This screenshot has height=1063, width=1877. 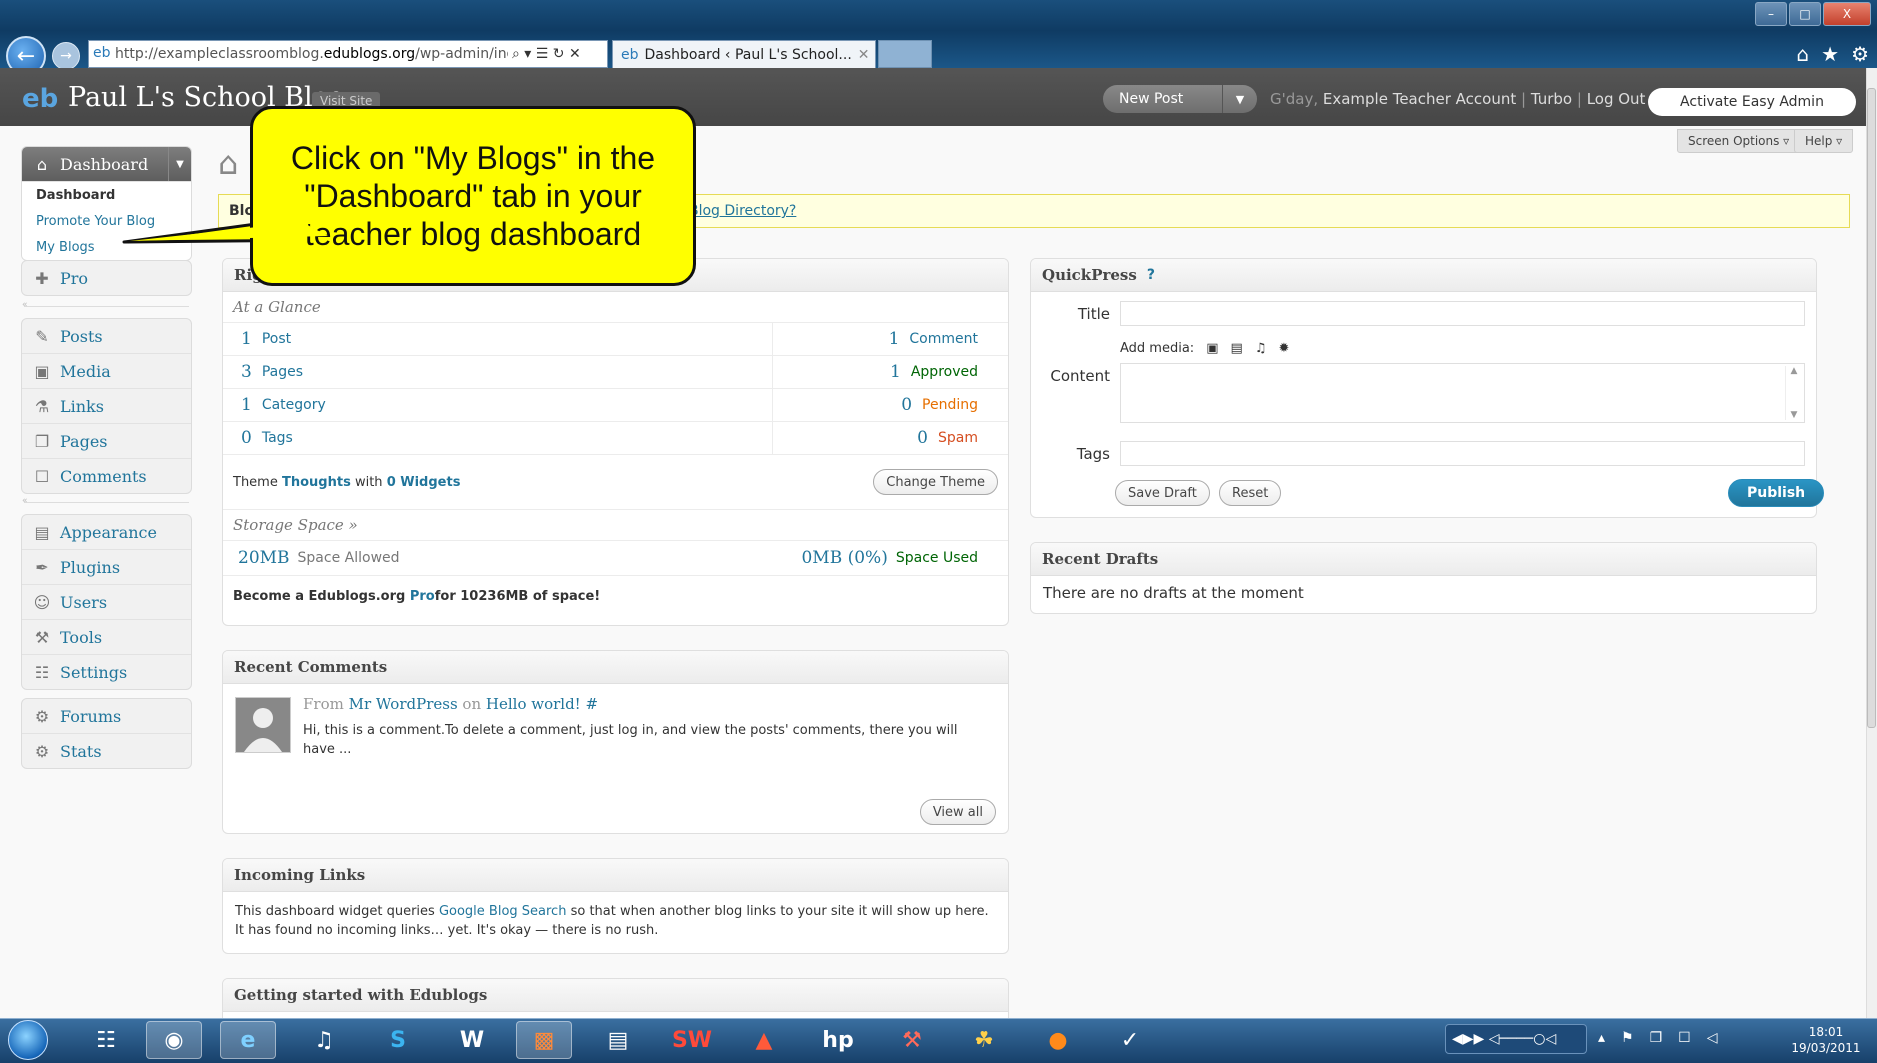 I want to click on sidebar-item-posts: ✎ Posts, so click(x=106, y=336).